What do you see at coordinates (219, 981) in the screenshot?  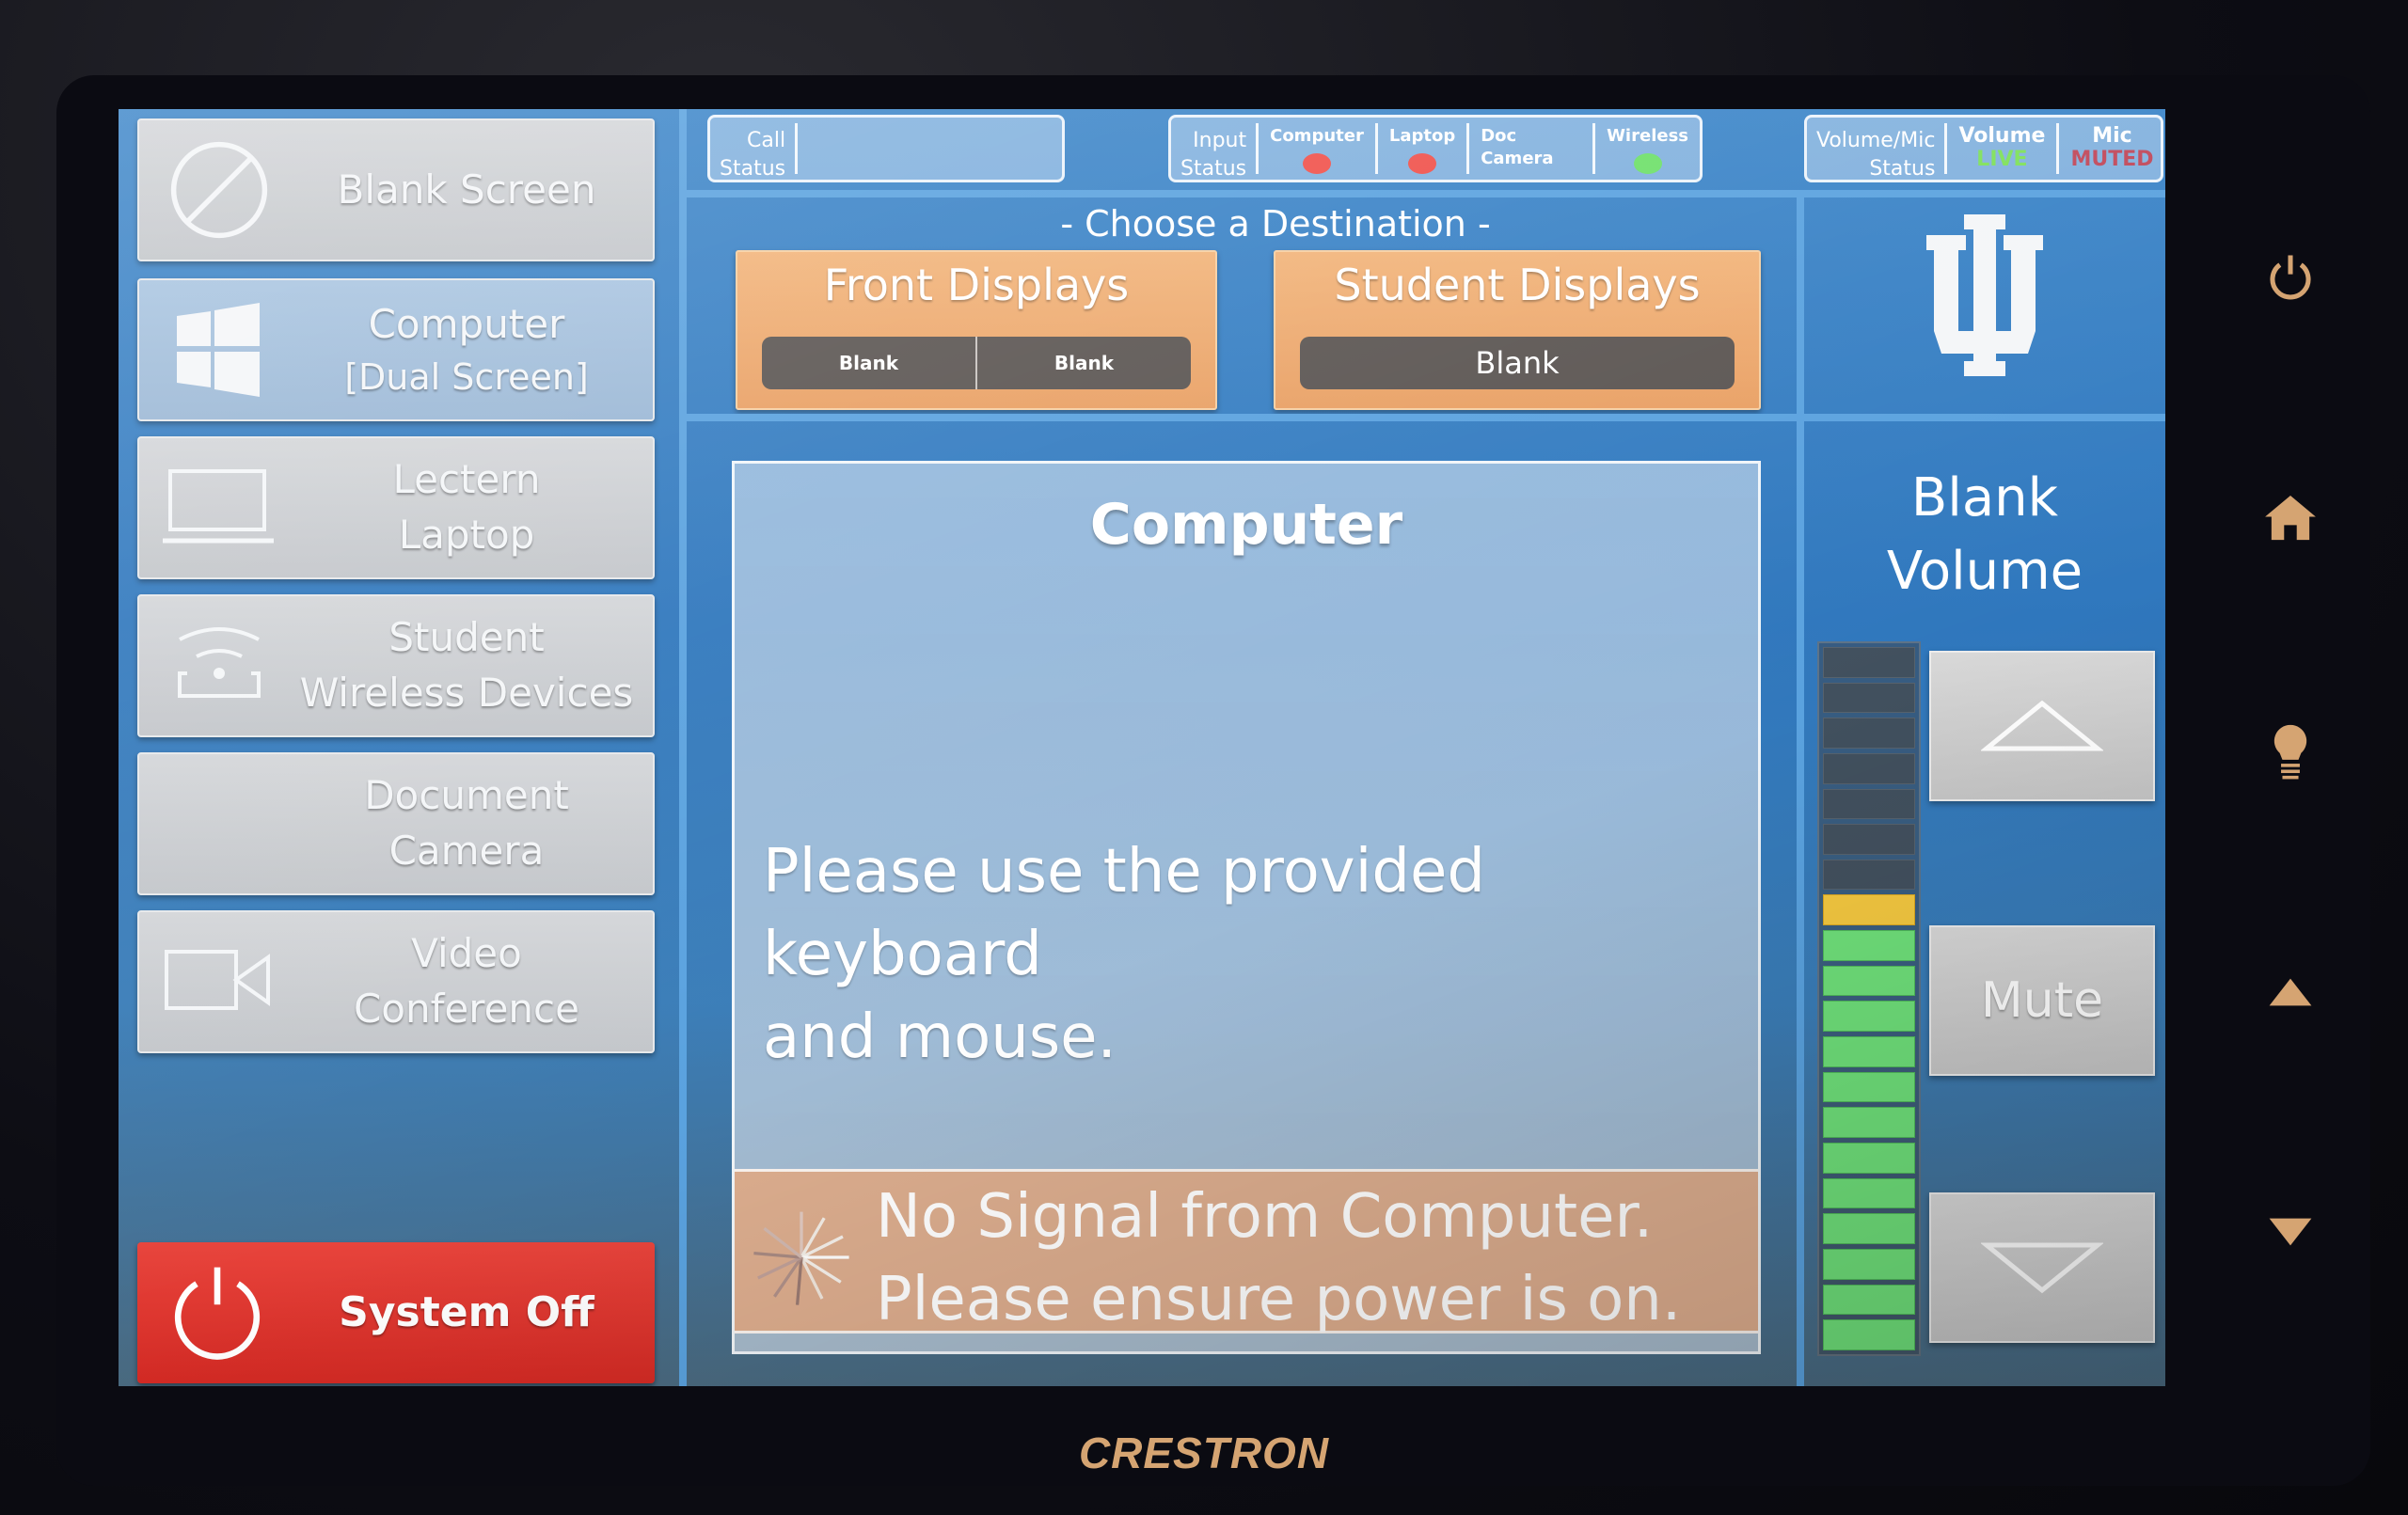 I see `video-camera-icon` at bounding box center [219, 981].